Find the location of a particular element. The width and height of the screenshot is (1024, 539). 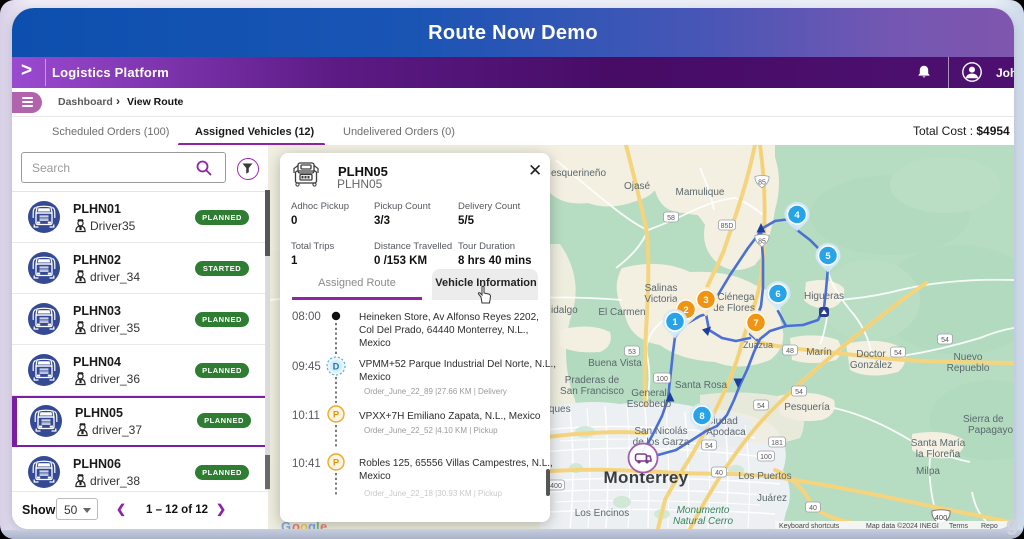

svg-text: 58 is located at coordinates (671, 218).